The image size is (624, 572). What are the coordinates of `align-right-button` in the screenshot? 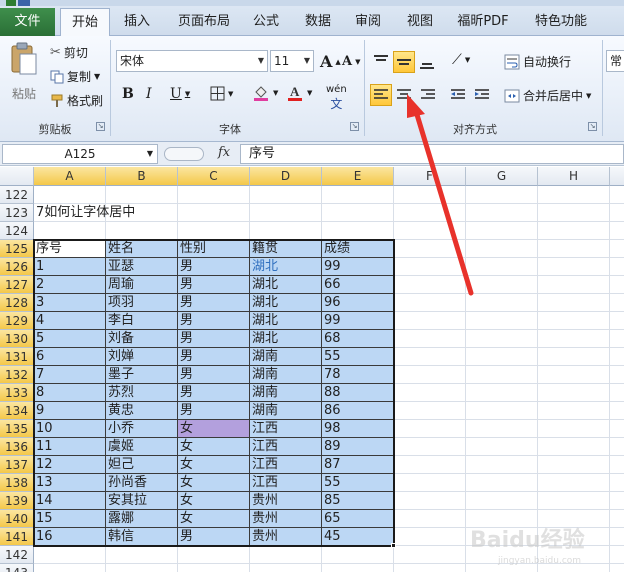 It's located at (430, 95).